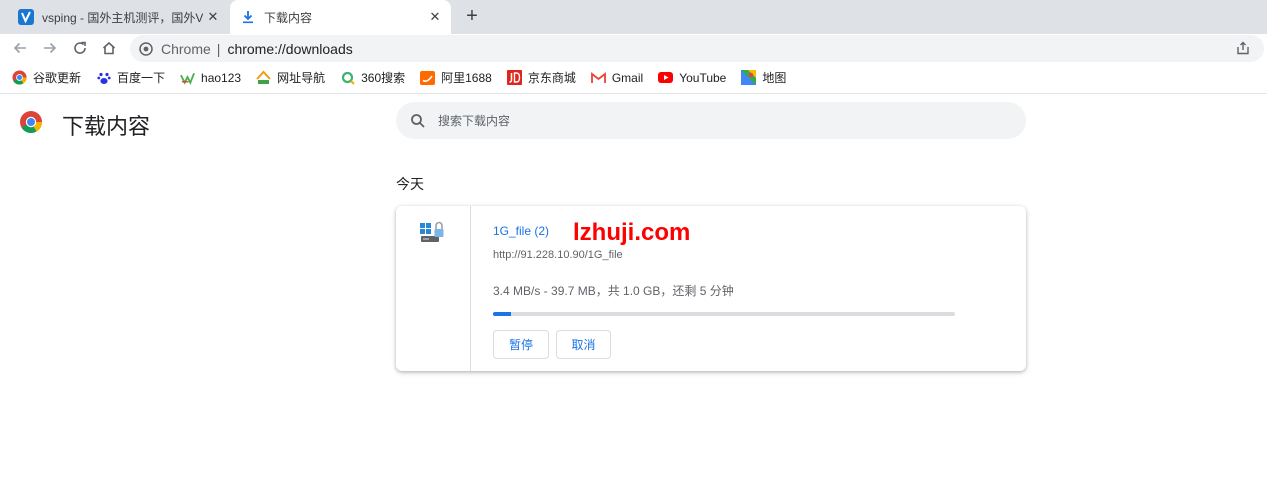 This screenshot has width=1267, height=485. I want to click on home-icon, so click(109, 48).